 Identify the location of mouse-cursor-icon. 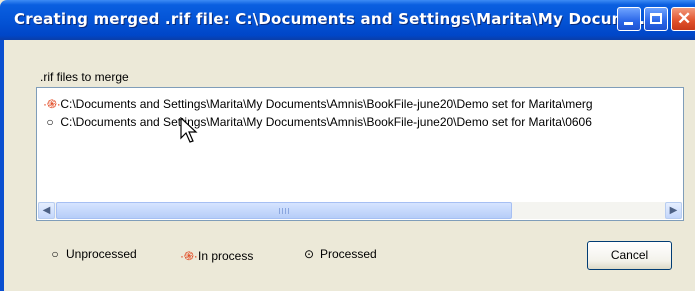
(189, 130).